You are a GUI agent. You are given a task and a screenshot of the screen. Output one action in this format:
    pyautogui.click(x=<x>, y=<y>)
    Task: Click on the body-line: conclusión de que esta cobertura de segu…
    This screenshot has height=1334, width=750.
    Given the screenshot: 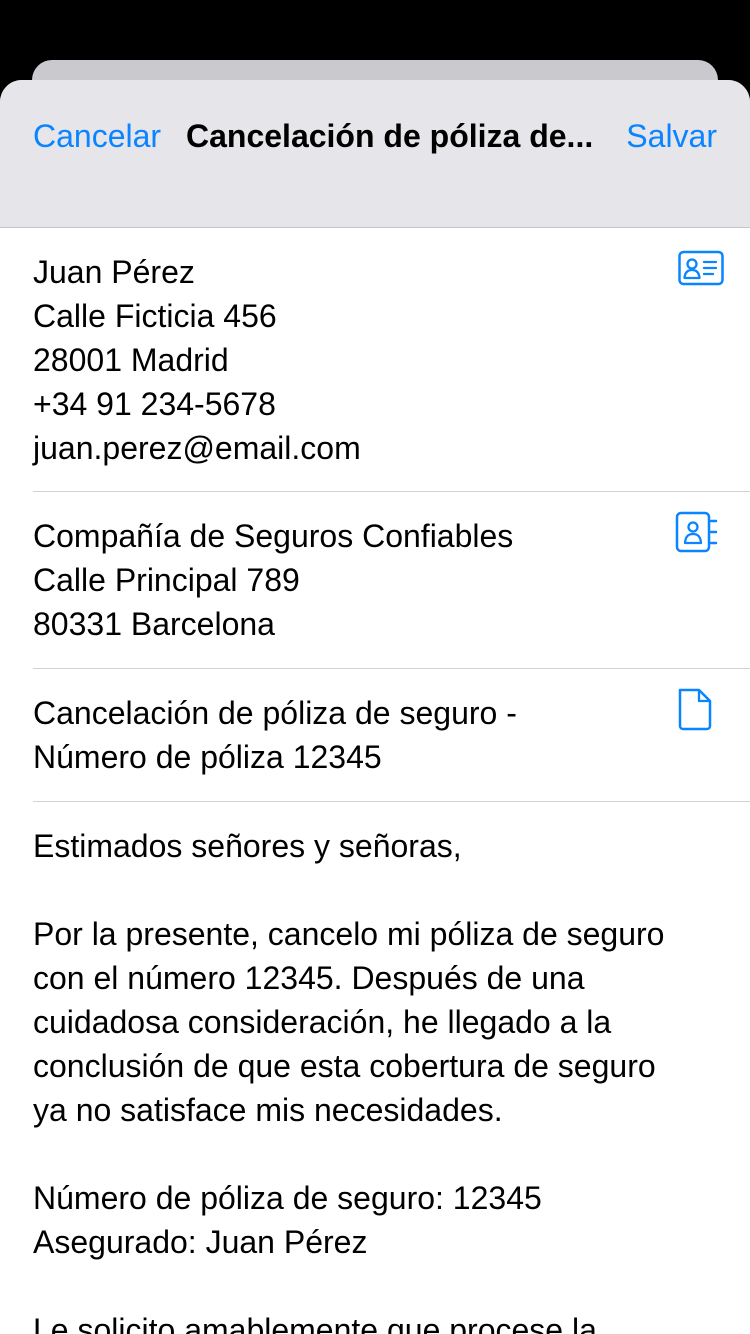 What is the action you would take?
    pyautogui.click(x=344, y=1066)
    